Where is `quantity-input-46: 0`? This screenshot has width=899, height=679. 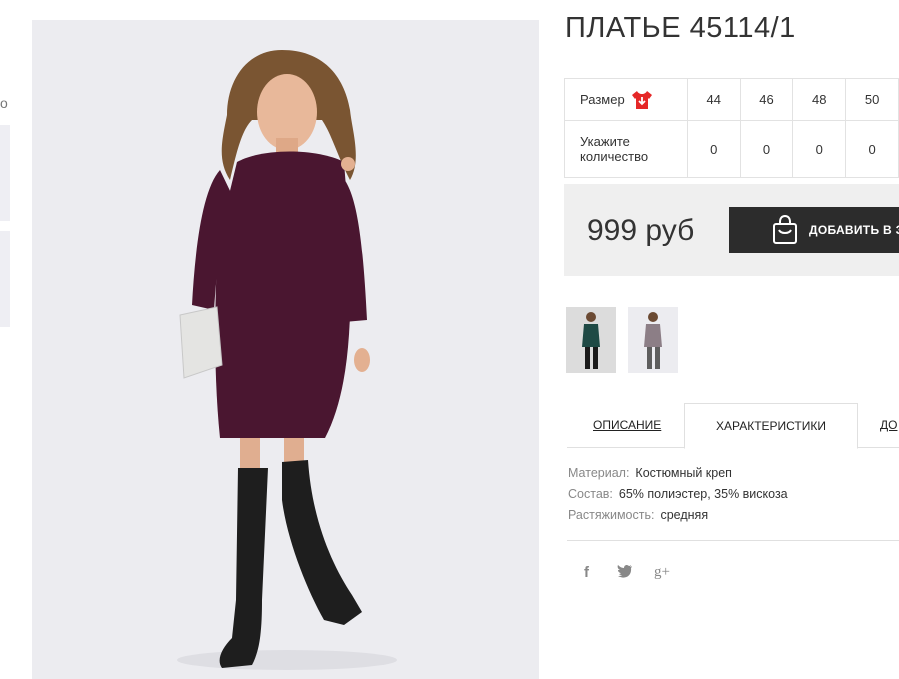
quantity-input-46: 0 is located at coordinates (766, 149).